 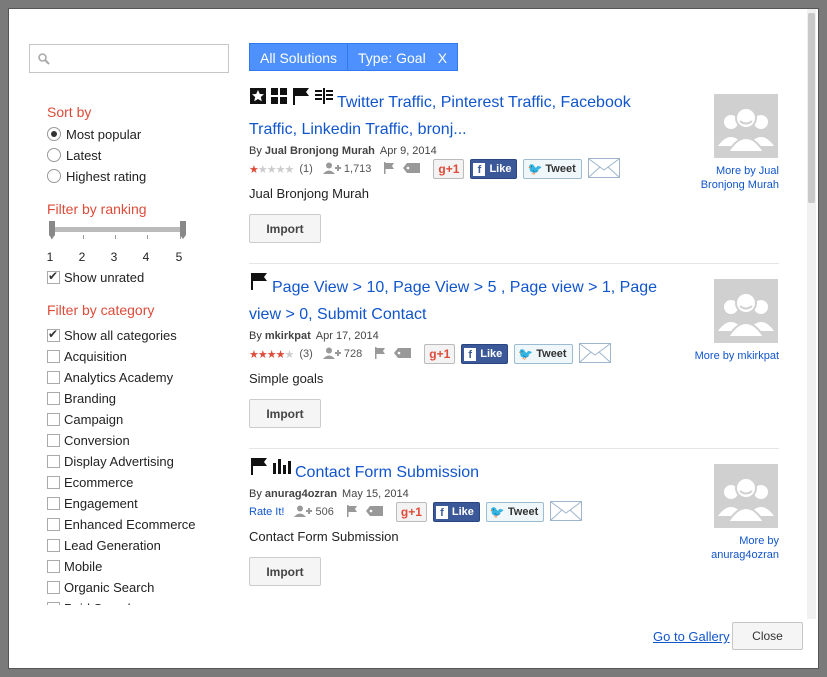 I want to click on solution-title: Contact Form Submission, so click(x=514, y=471).